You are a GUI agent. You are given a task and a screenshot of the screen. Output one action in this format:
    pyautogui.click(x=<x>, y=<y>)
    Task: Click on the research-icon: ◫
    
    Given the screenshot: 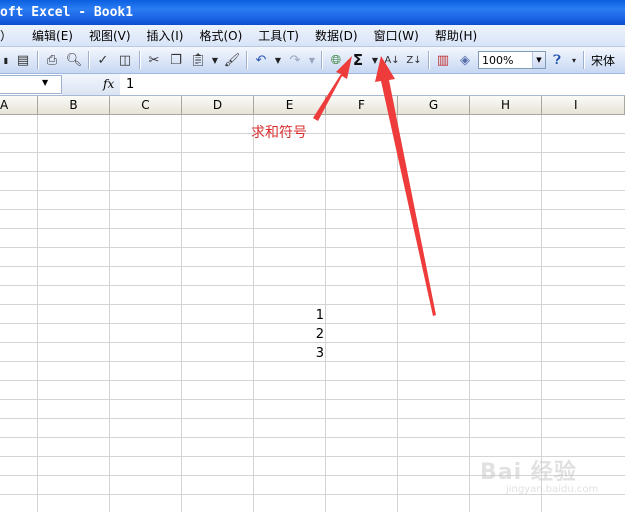 What is the action you would take?
    pyautogui.click(x=125, y=60)
    